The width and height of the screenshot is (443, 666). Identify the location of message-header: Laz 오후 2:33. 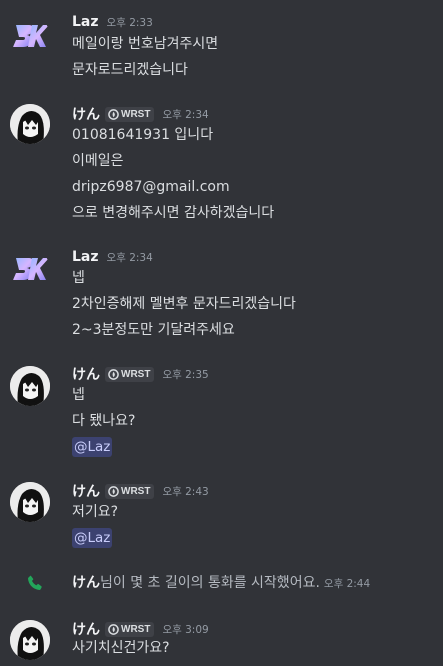
(112, 22).